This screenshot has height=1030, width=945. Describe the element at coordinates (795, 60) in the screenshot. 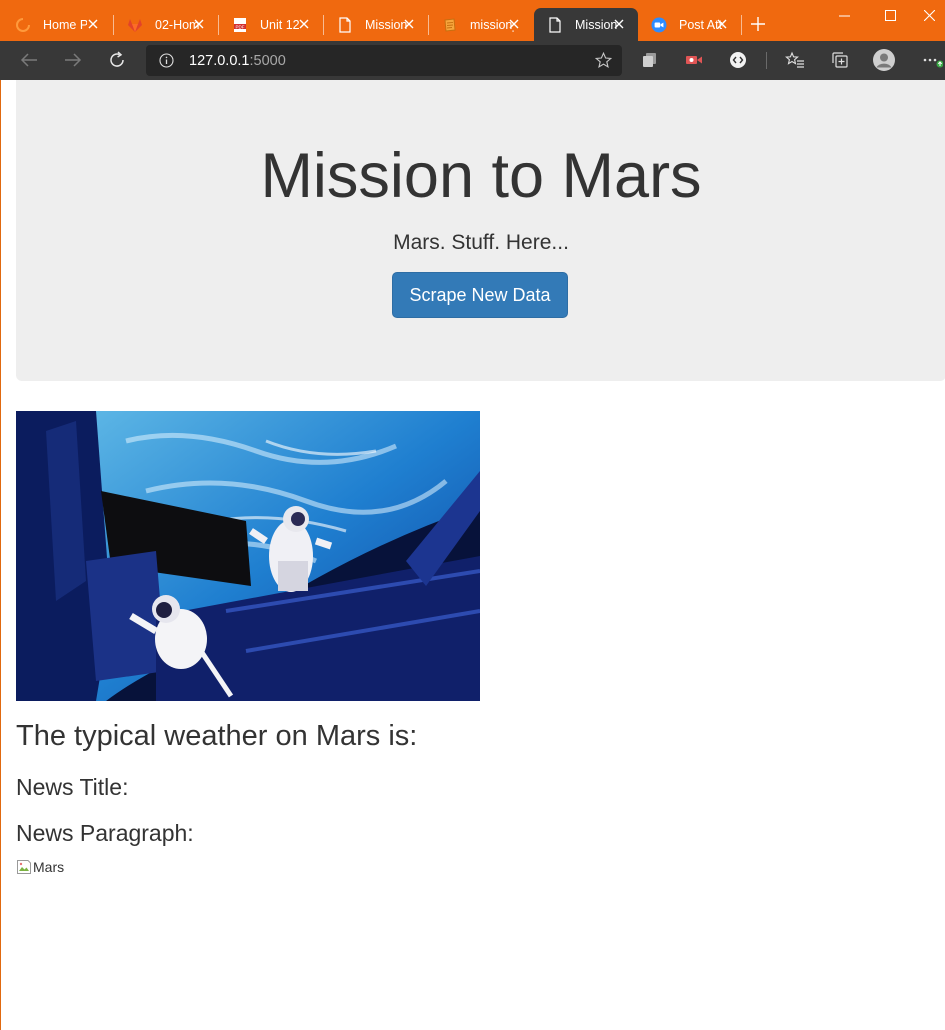

I see `favorites-list-icon` at that location.